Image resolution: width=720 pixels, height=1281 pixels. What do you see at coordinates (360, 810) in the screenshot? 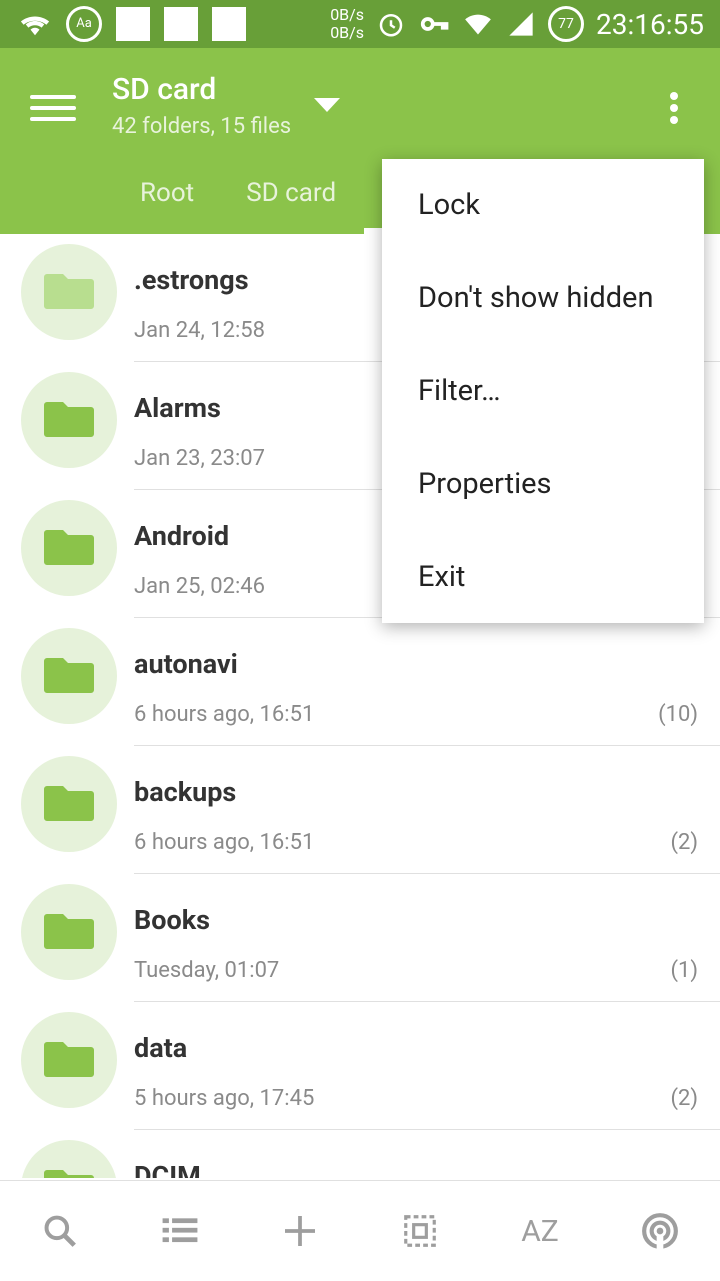
I see `list-item: backups 6 hours ago, 16:51 (2)` at bounding box center [360, 810].